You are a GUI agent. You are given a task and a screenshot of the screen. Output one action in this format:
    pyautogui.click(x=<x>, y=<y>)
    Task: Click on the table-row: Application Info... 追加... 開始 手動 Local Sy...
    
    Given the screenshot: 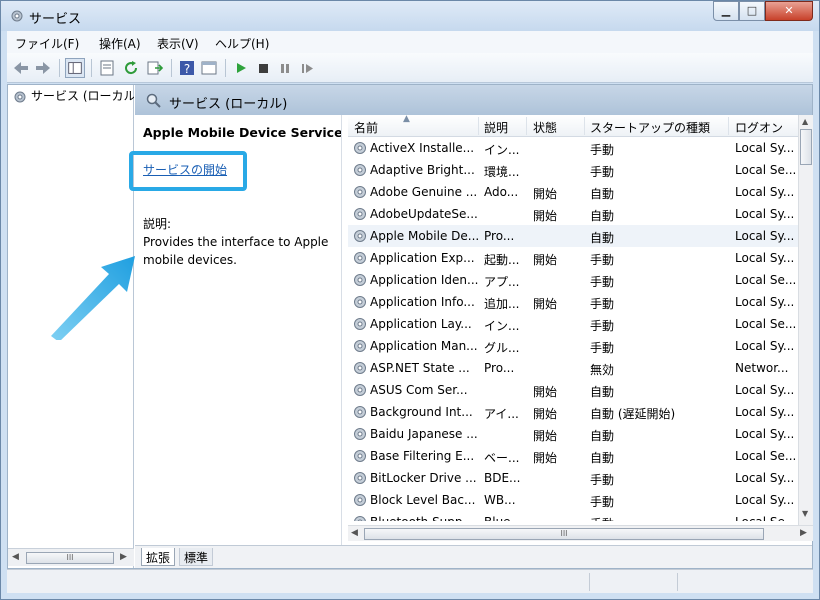 What is the action you would take?
    pyautogui.click(x=576, y=302)
    